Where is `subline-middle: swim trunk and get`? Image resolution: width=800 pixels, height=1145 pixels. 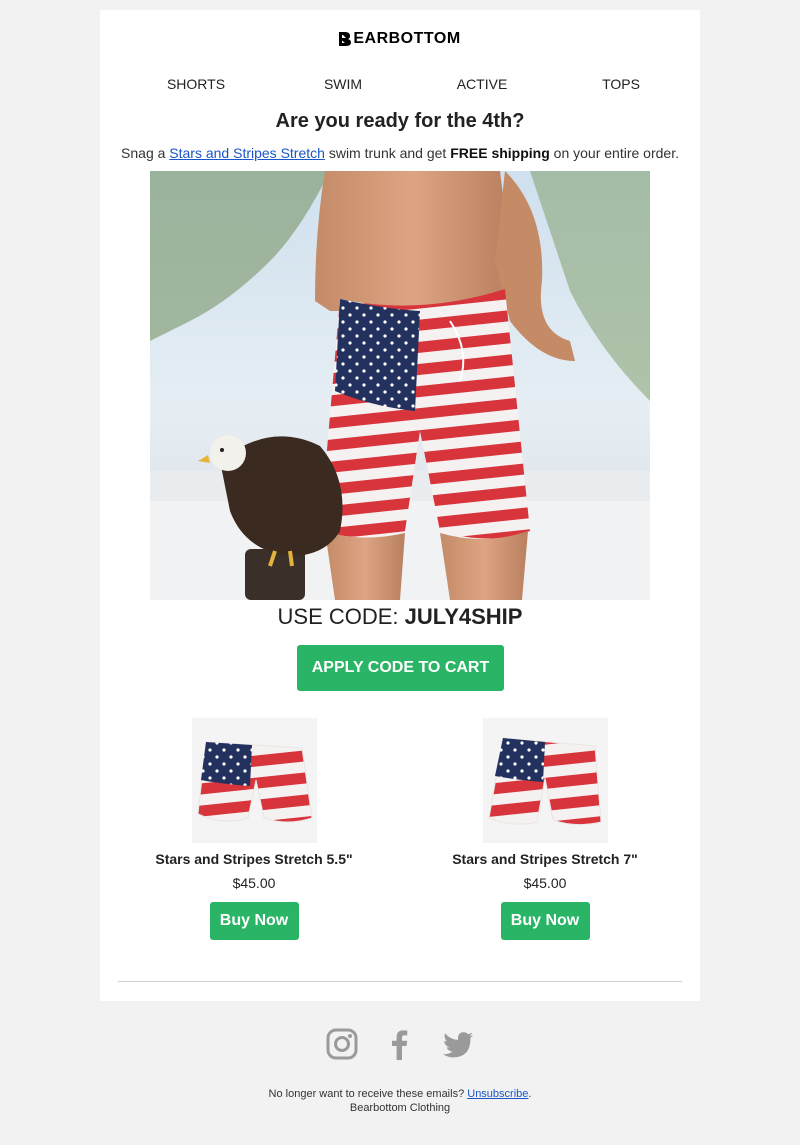
subline-middle: swim trunk and get is located at coordinates (387, 153).